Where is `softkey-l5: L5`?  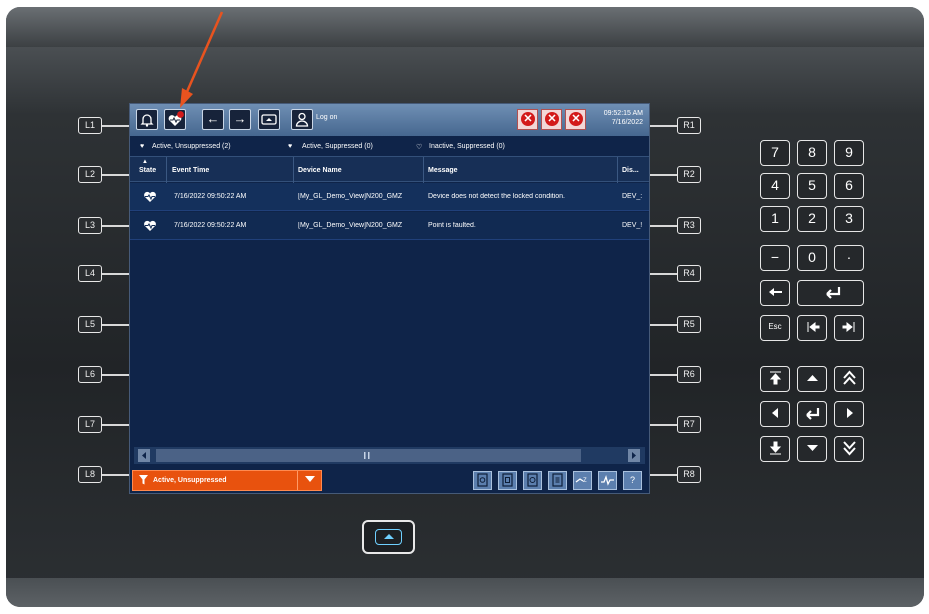 softkey-l5: L5 is located at coordinates (90, 324).